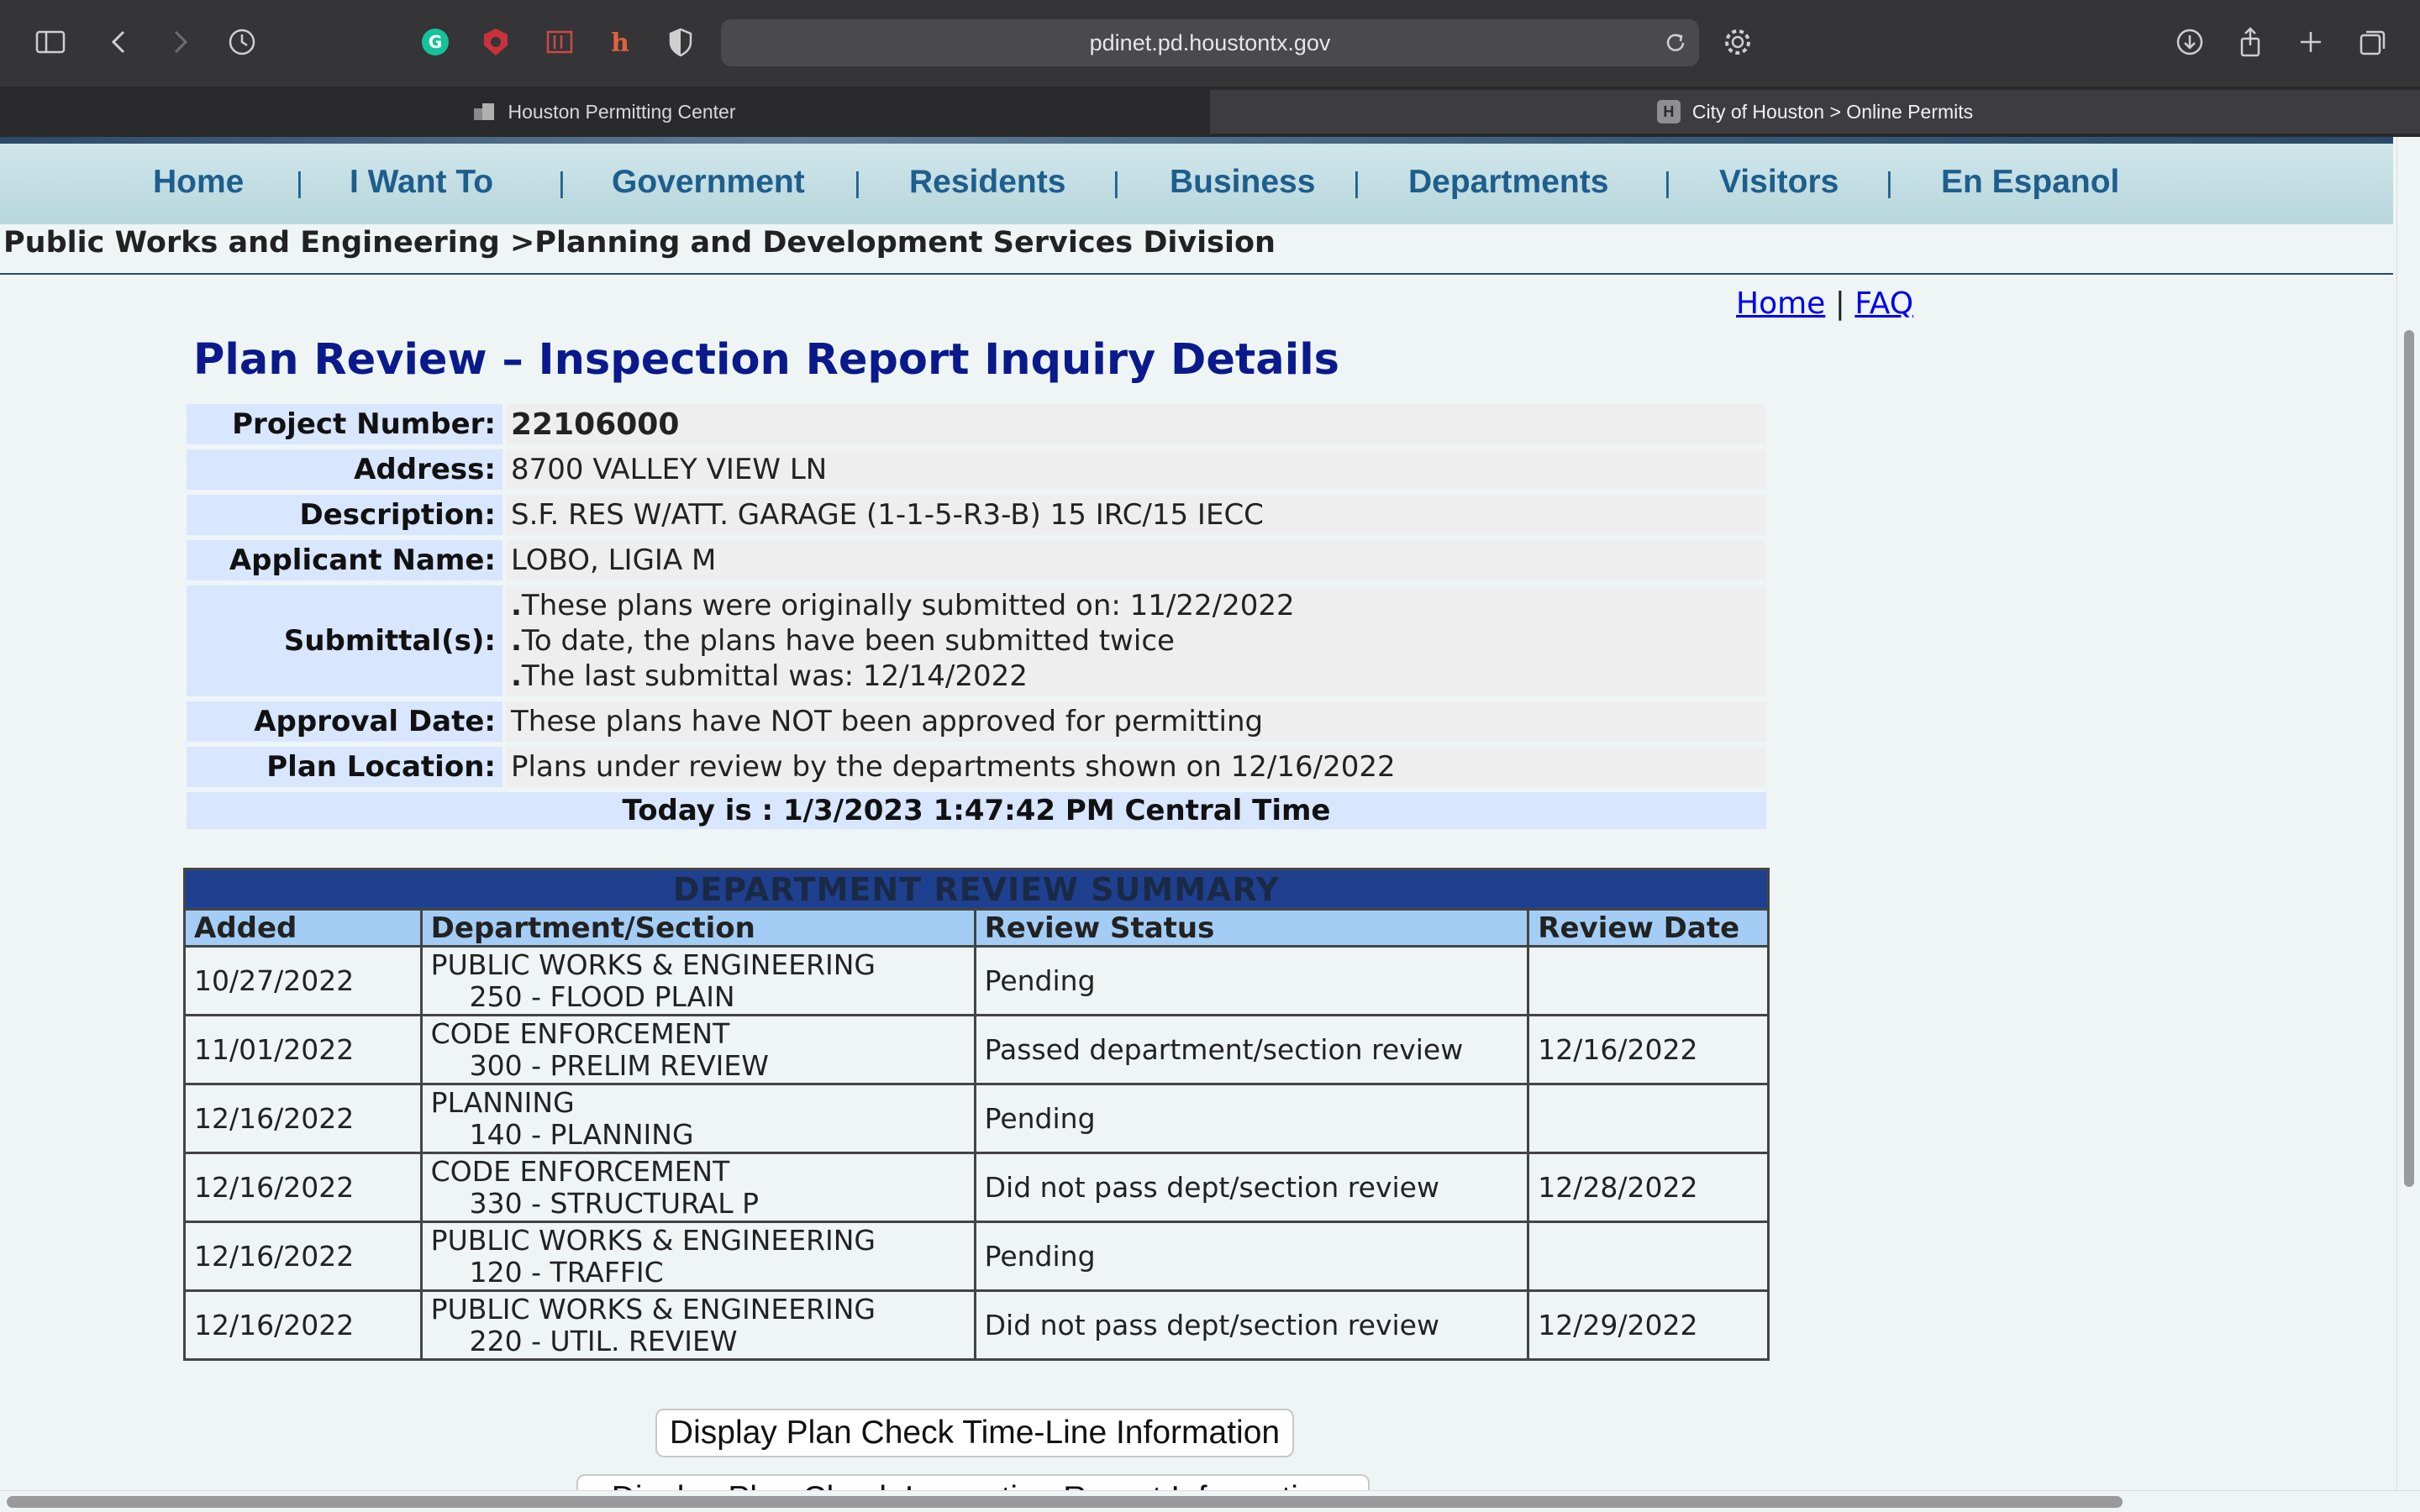  I want to click on svg-text: h, so click(620, 43).